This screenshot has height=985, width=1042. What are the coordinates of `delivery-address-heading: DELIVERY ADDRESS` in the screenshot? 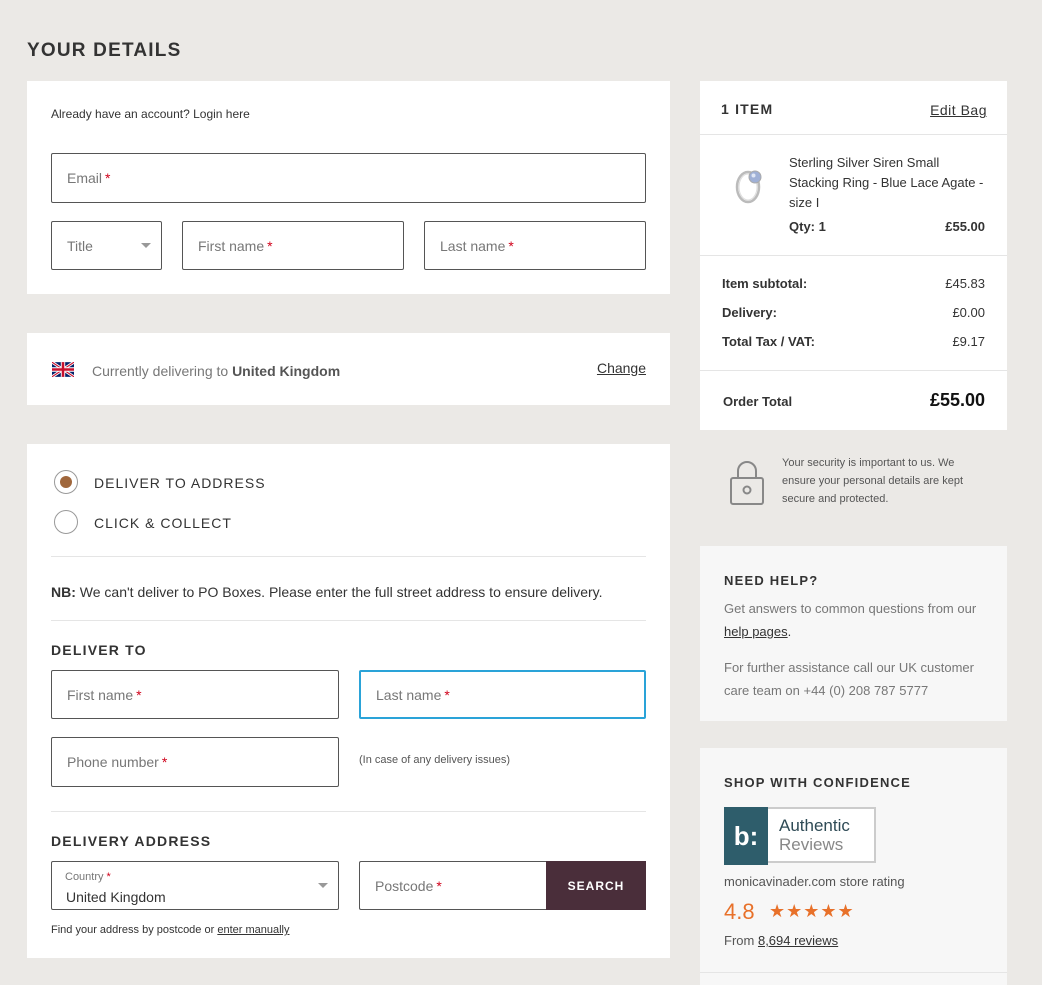 It's located at (131, 841).